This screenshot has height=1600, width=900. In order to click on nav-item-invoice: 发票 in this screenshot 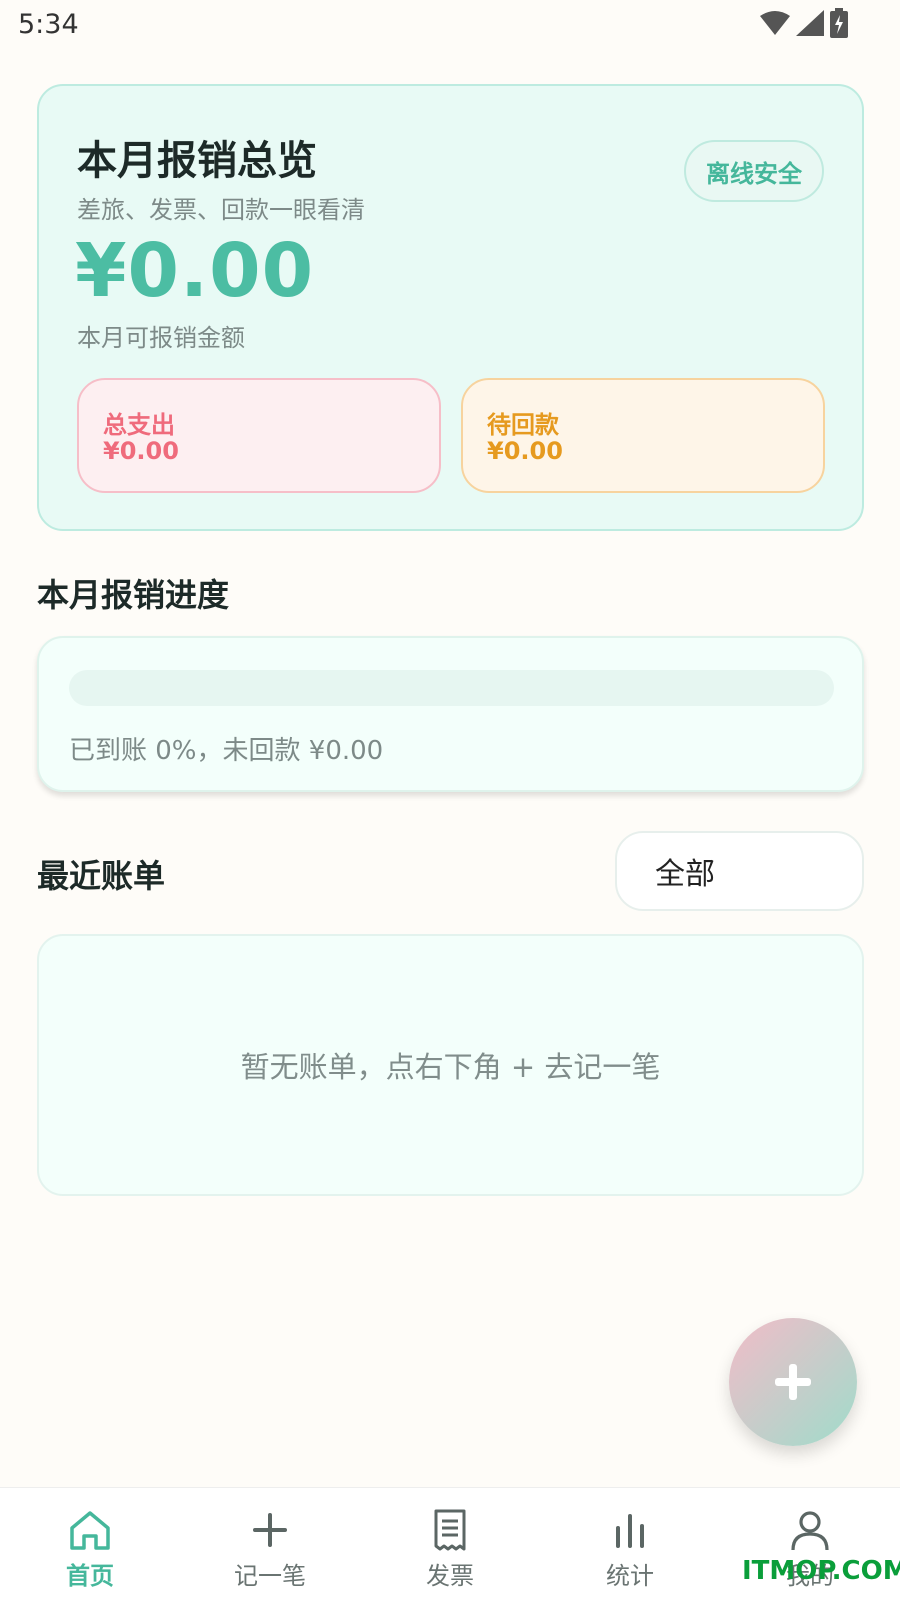, I will do `click(450, 1544)`.